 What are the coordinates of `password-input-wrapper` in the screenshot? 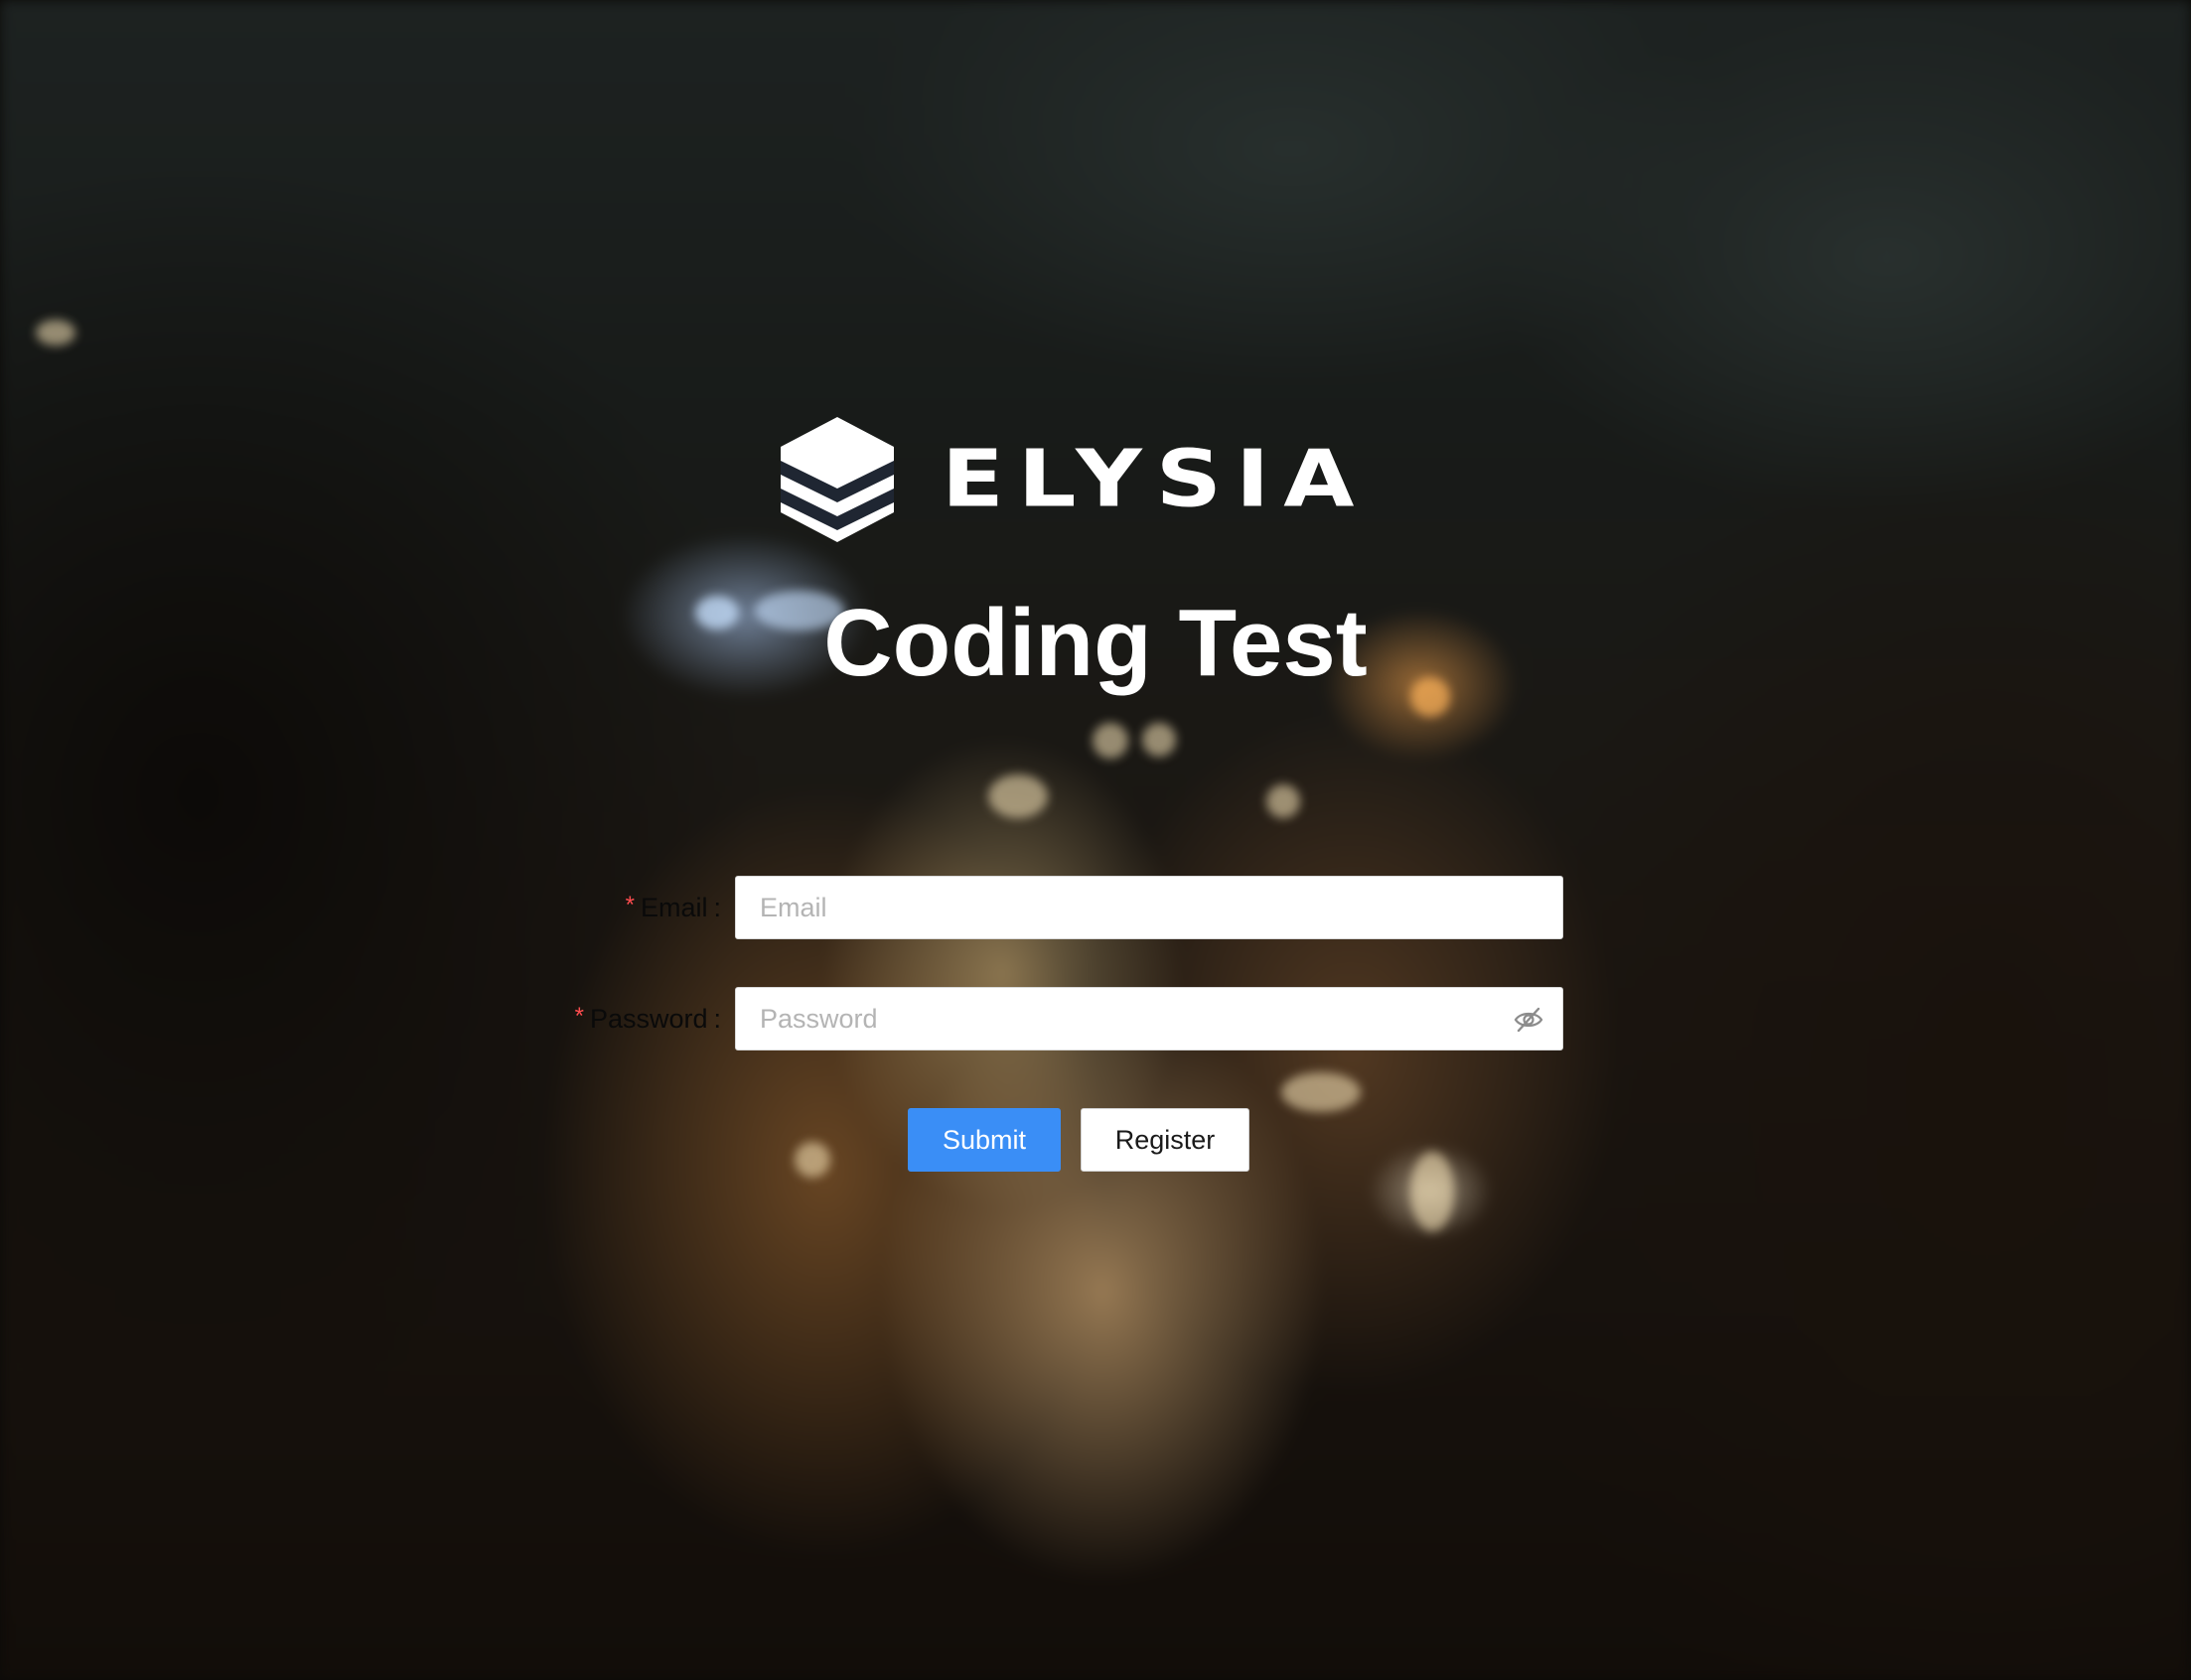 It's located at (1149, 1018).